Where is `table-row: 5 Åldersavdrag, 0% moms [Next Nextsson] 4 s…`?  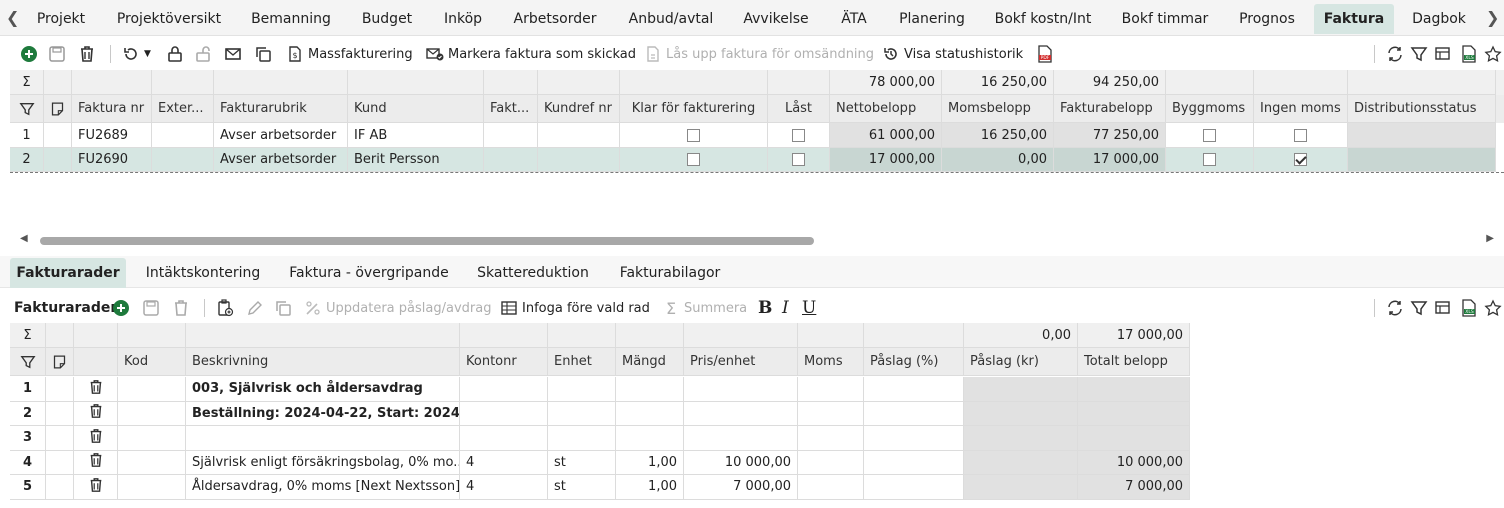
table-row: 5 Åldersavdrag, 0% moms [Next Nextsson] 4 s… is located at coordinates (600, 487).